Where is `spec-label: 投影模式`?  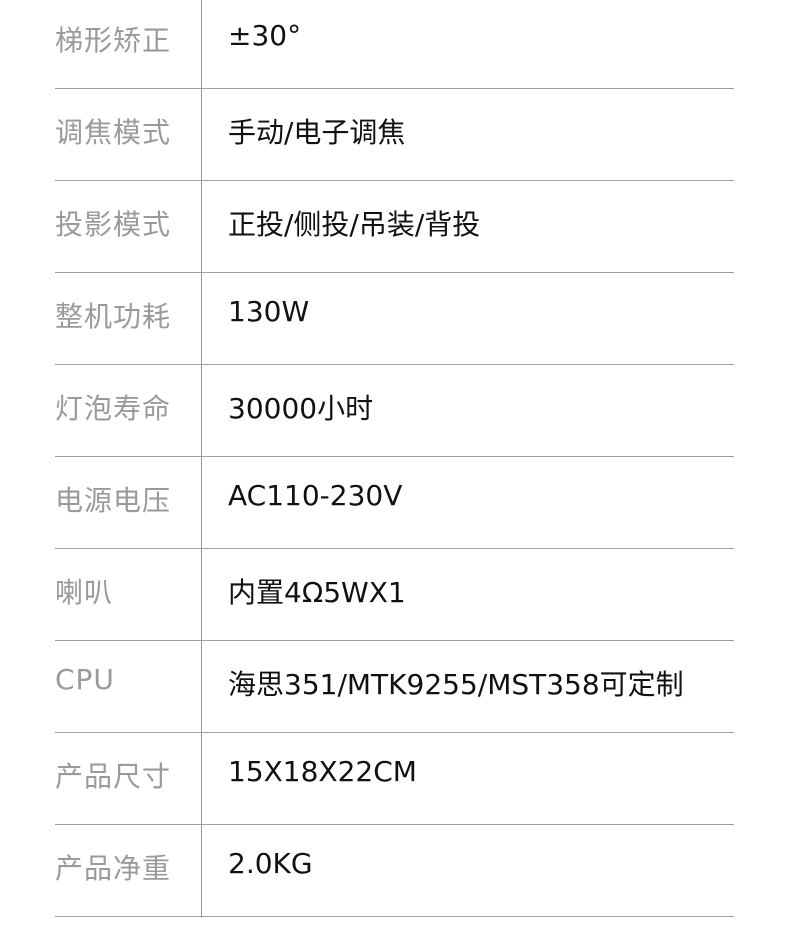
spec-label: 投影模式 is located at coordinates (113, 224).